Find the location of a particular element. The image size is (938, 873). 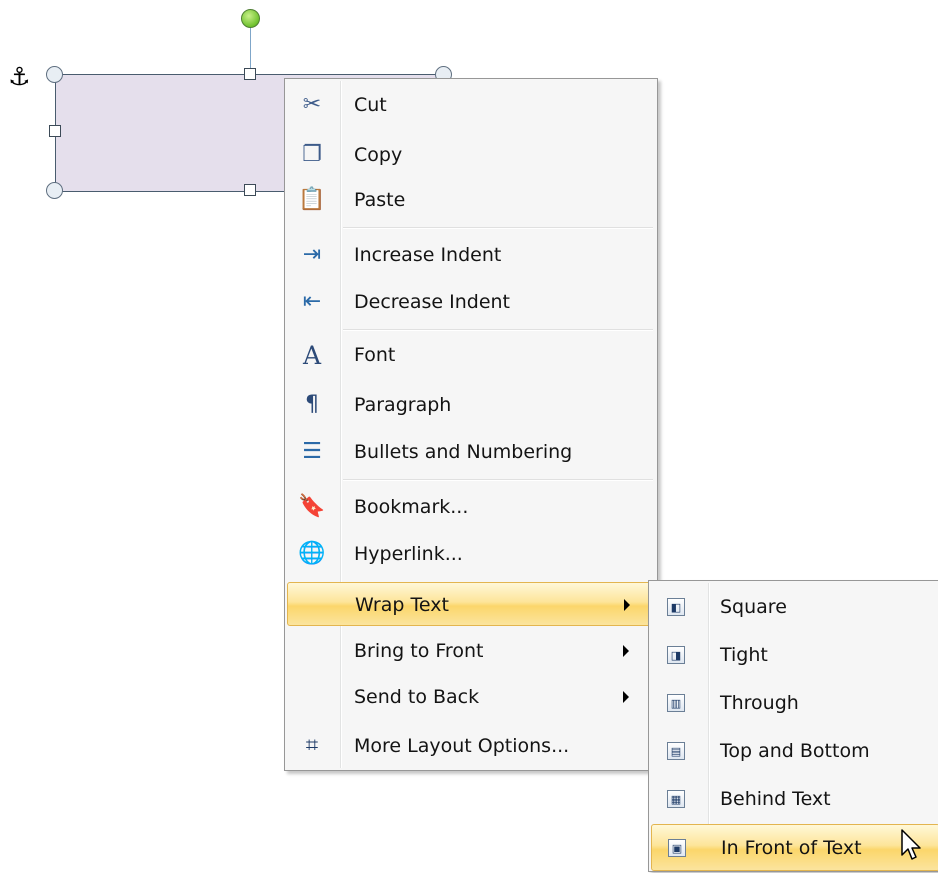

menu-item-font: A Font is located at coordinates (471, 355).